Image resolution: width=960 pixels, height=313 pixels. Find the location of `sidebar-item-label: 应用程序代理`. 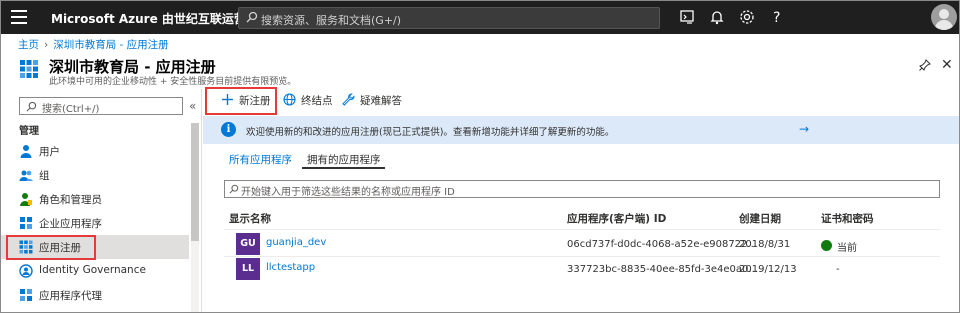

sidebar-item-label: 应用程序代理 is located at coordinates (70, 296).